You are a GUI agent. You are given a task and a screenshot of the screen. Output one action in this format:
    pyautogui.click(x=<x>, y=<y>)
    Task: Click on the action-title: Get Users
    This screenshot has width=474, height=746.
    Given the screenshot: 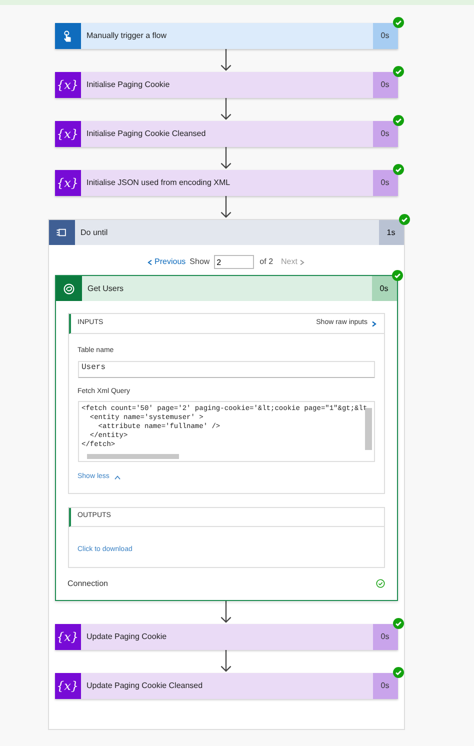 What is the action you would take?
    pyautogui.click(x=105, y=288)
    